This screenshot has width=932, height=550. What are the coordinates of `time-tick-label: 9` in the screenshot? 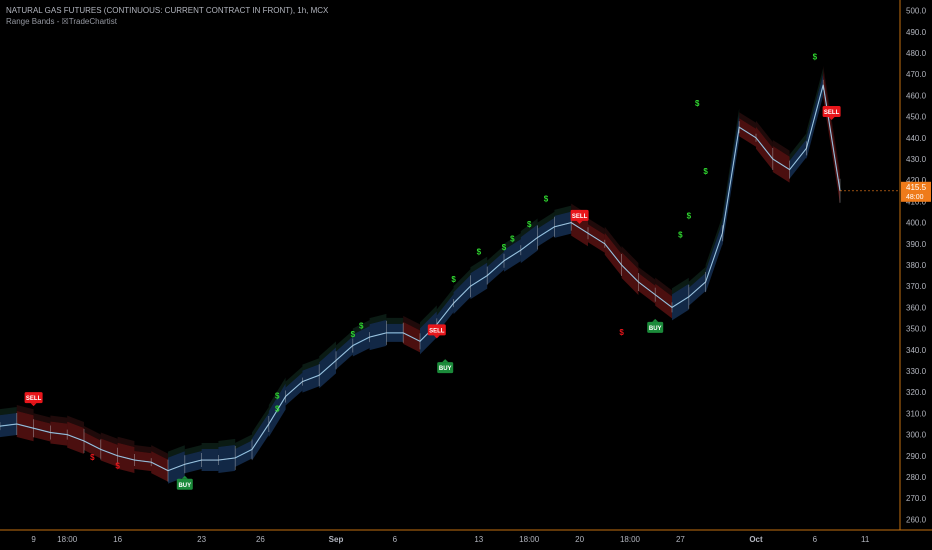 It's located at (33, 539).